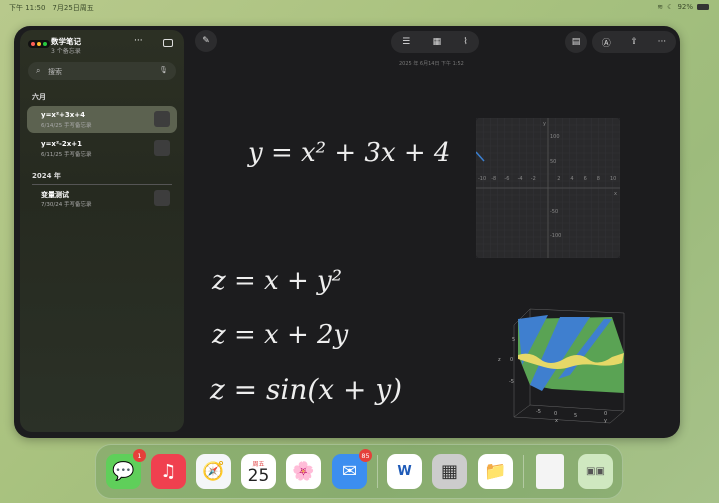  I want to click on list-item: y=x²+3x+4 6/14/25 手写备忘录, so click(102, 119).